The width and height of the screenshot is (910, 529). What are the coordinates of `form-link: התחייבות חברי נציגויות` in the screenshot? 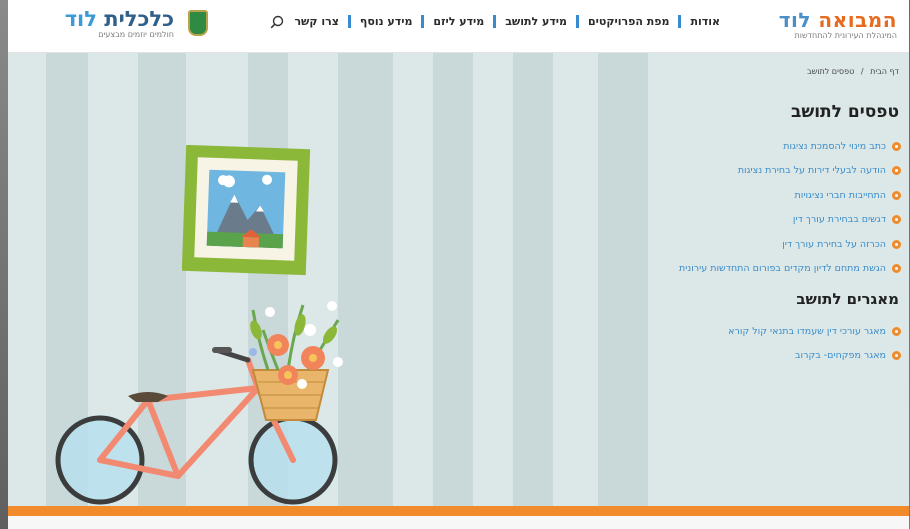 It's located at (790, 195).